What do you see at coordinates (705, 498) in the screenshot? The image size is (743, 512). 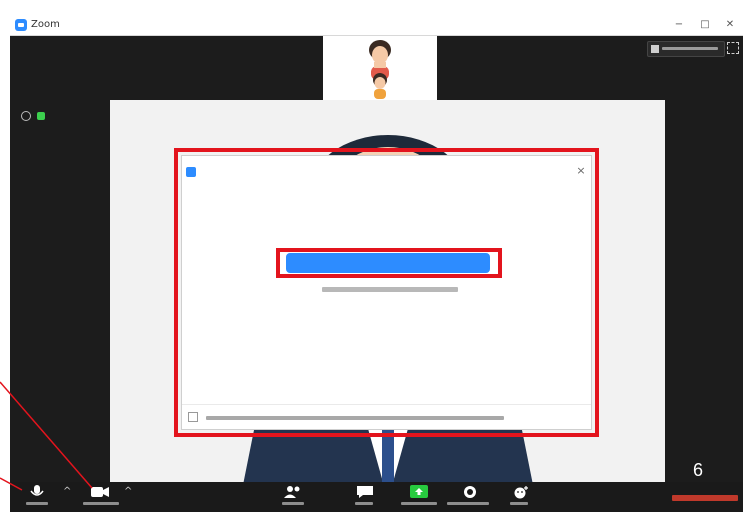 I see `end-meeting-button` at bounding box center [705, 498].